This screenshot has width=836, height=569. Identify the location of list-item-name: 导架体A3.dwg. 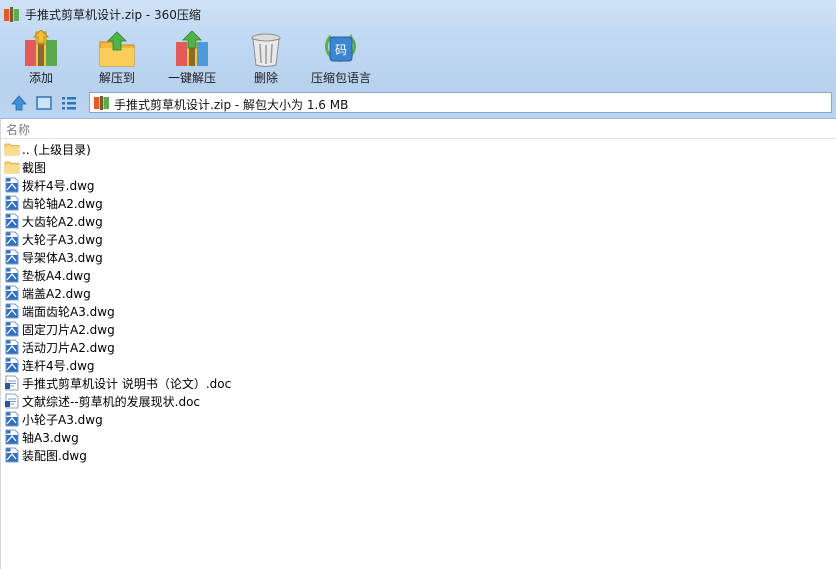
(62, 258).